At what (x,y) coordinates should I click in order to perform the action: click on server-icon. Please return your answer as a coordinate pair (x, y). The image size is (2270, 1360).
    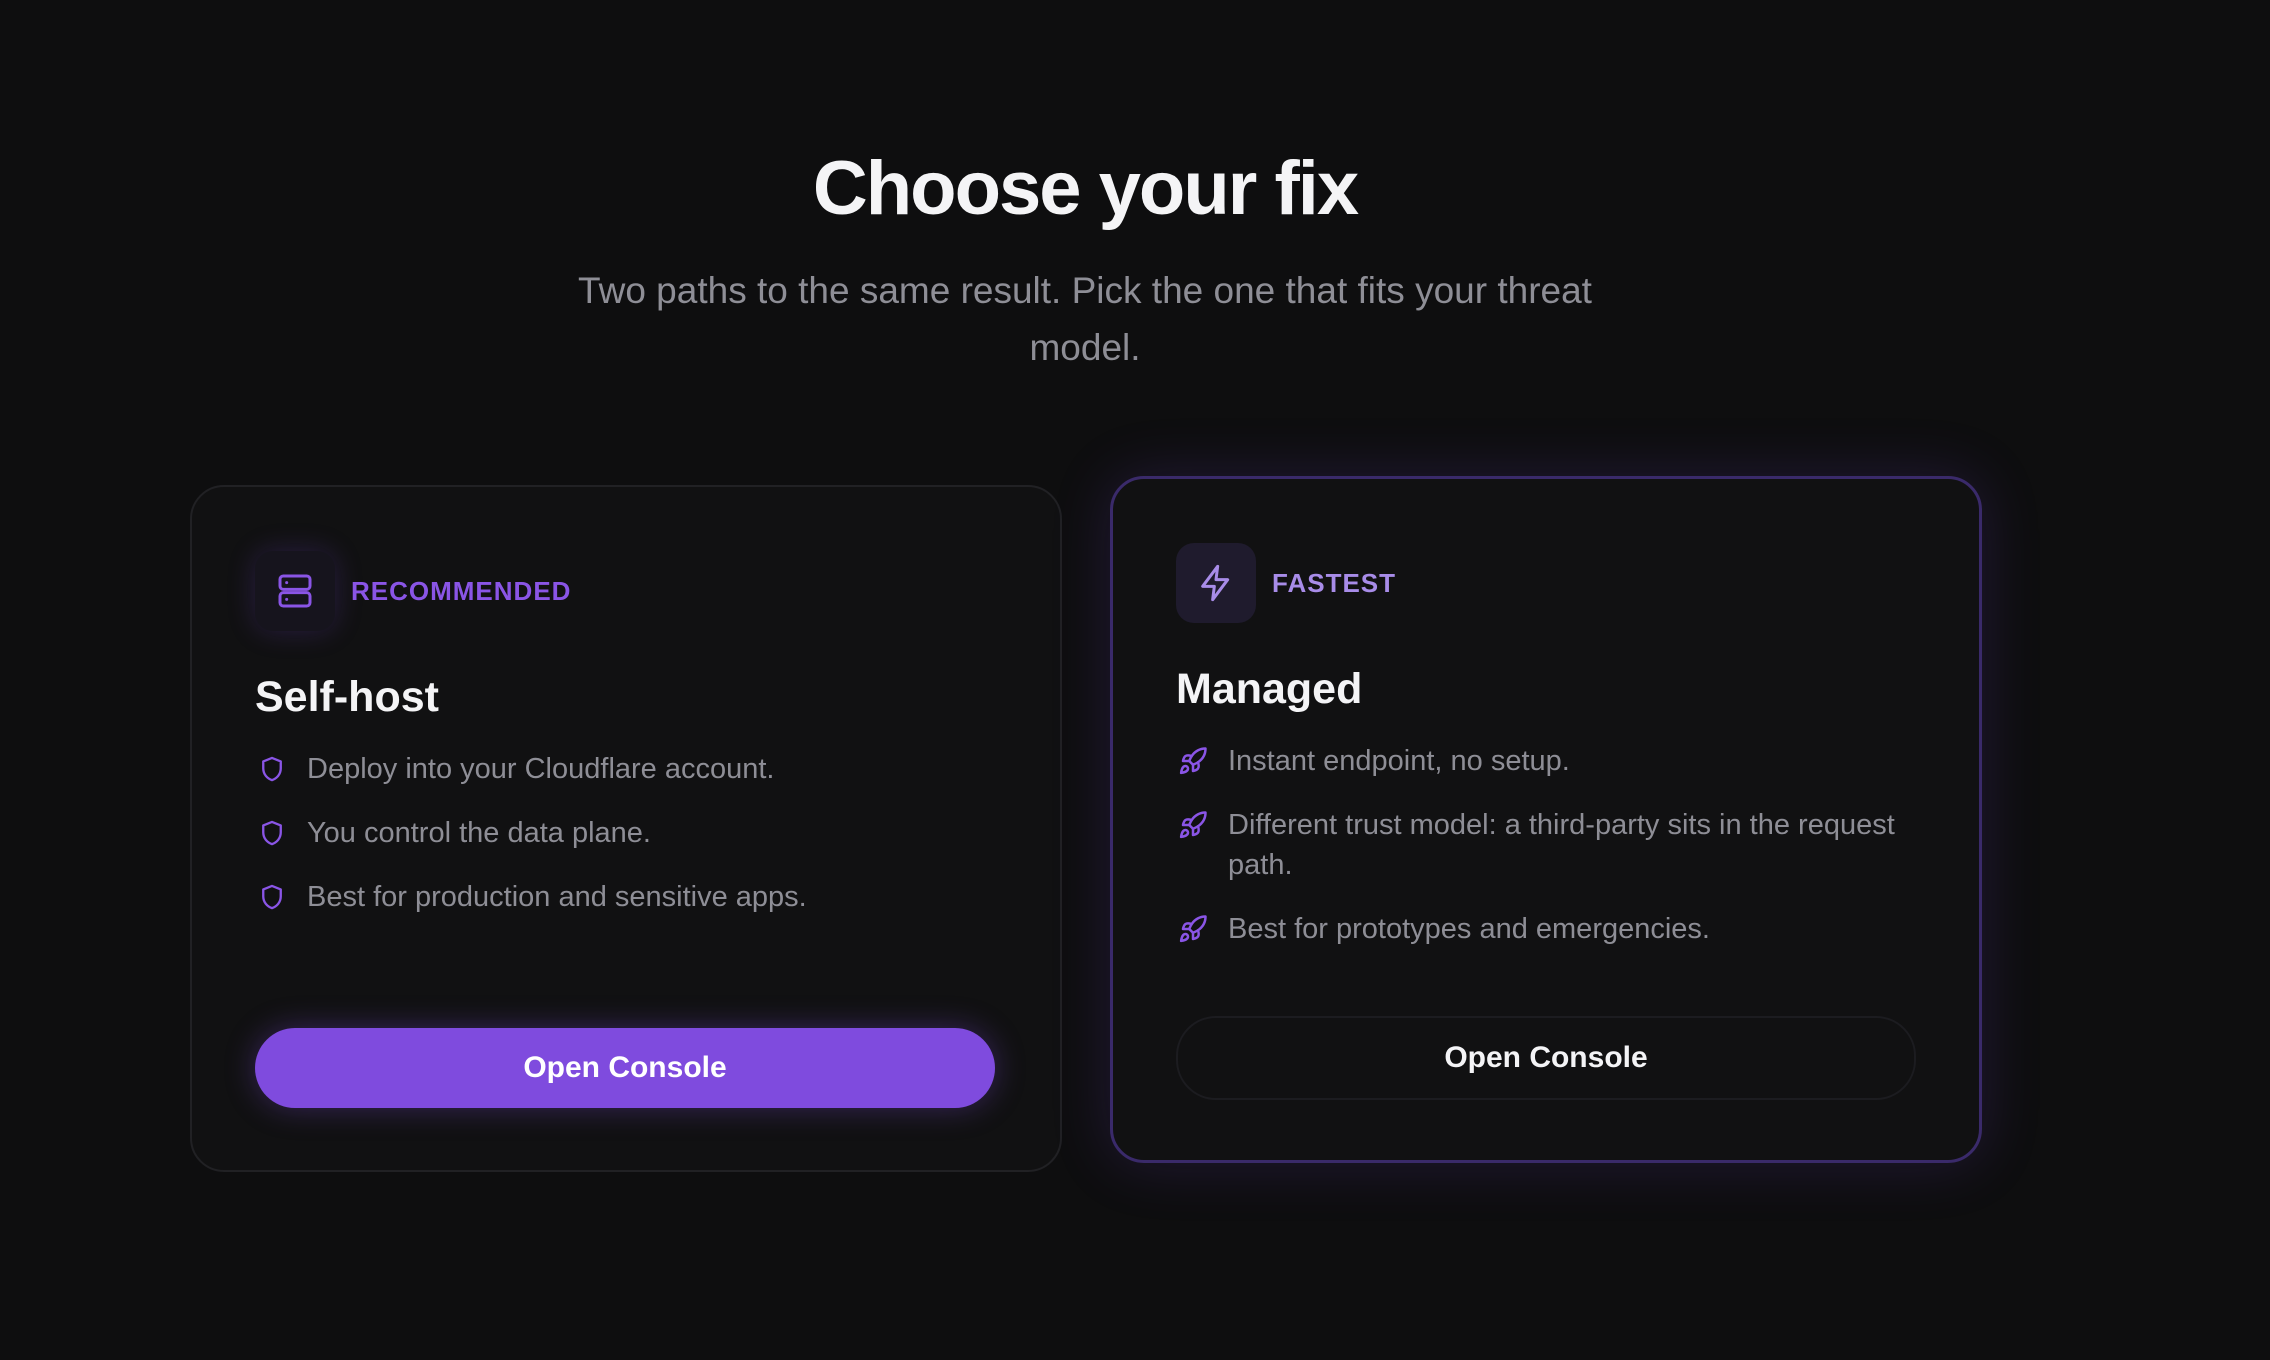
    Looking at the image, I should click on (295, 591).